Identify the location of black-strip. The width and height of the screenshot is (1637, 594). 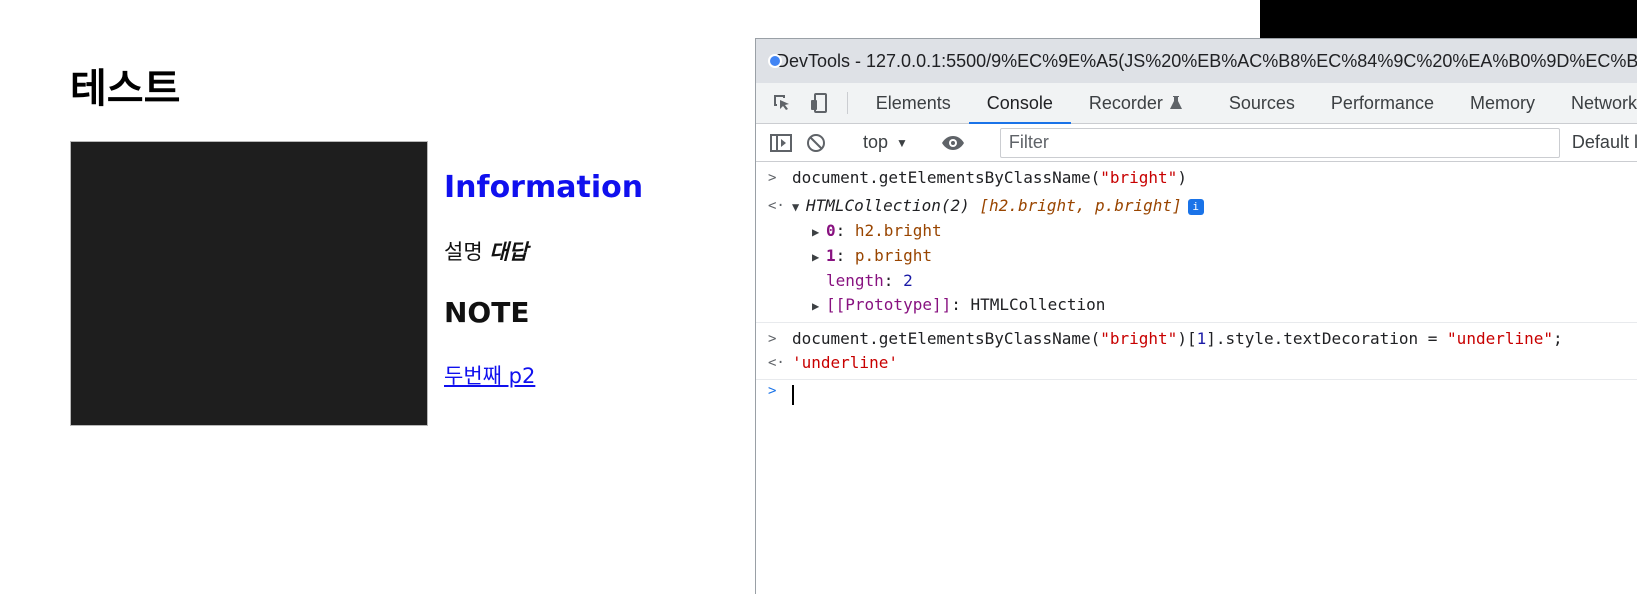
(1448, 19).